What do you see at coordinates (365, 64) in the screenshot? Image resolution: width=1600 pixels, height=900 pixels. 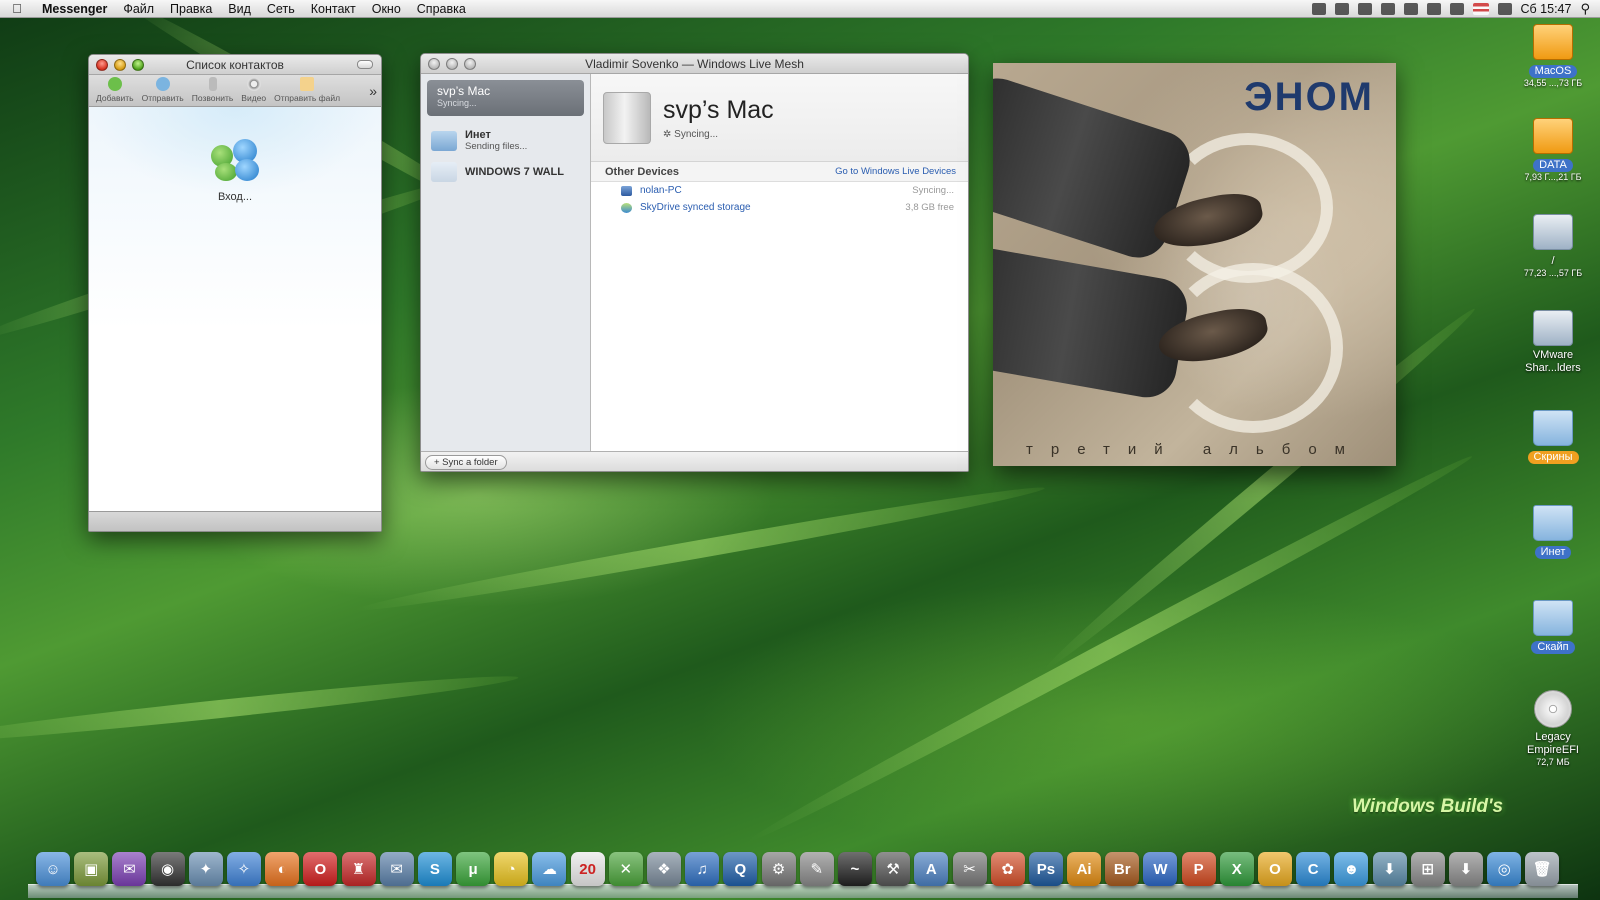 I see `toolbar-toggle-button` at bounding box center [365, 64].